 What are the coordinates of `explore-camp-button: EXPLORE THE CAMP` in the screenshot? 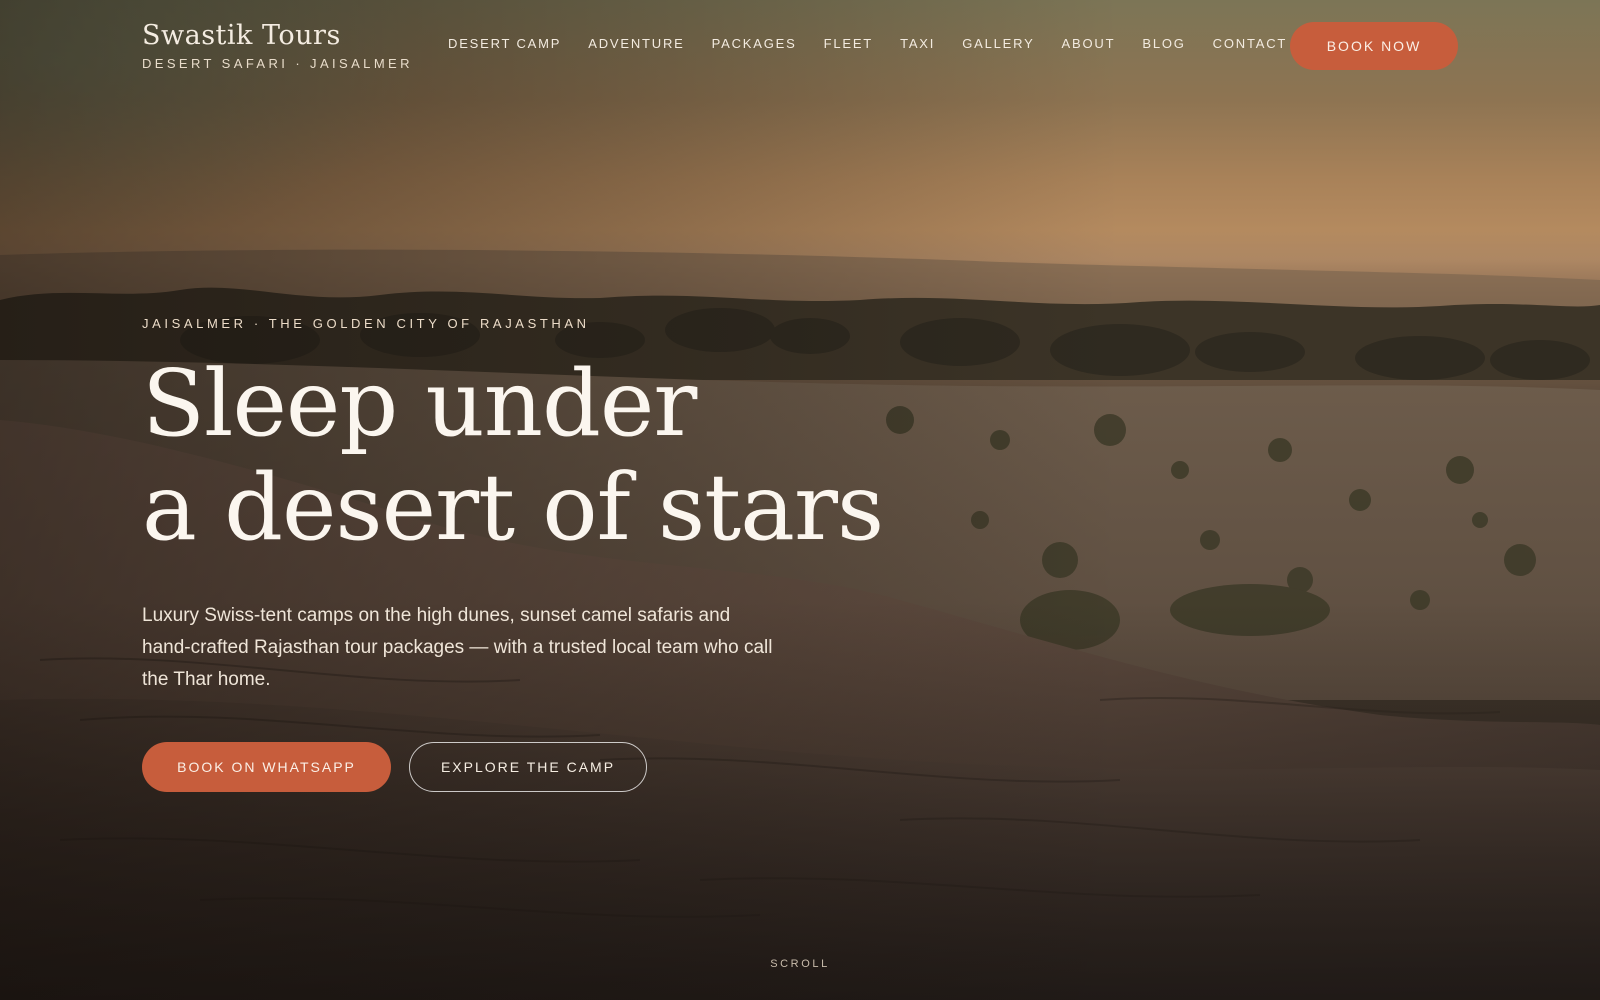 It's located at (528, 767).